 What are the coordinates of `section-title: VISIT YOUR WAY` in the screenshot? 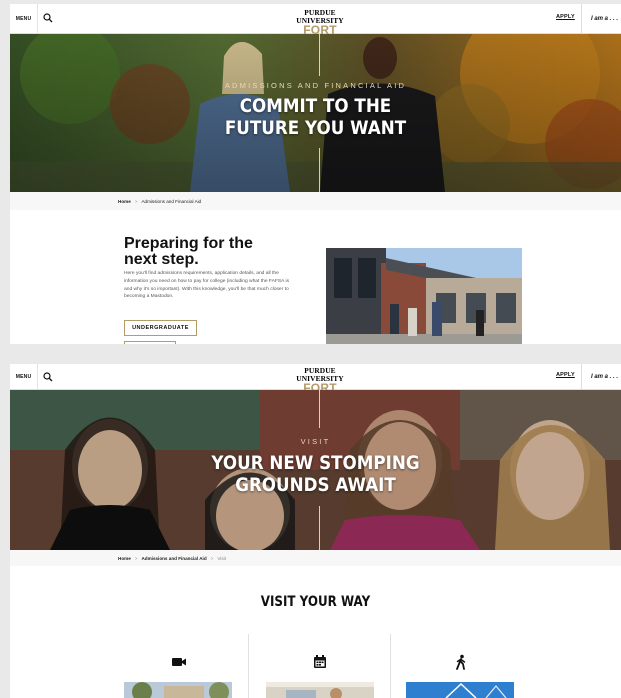 It's located at (315, 602).